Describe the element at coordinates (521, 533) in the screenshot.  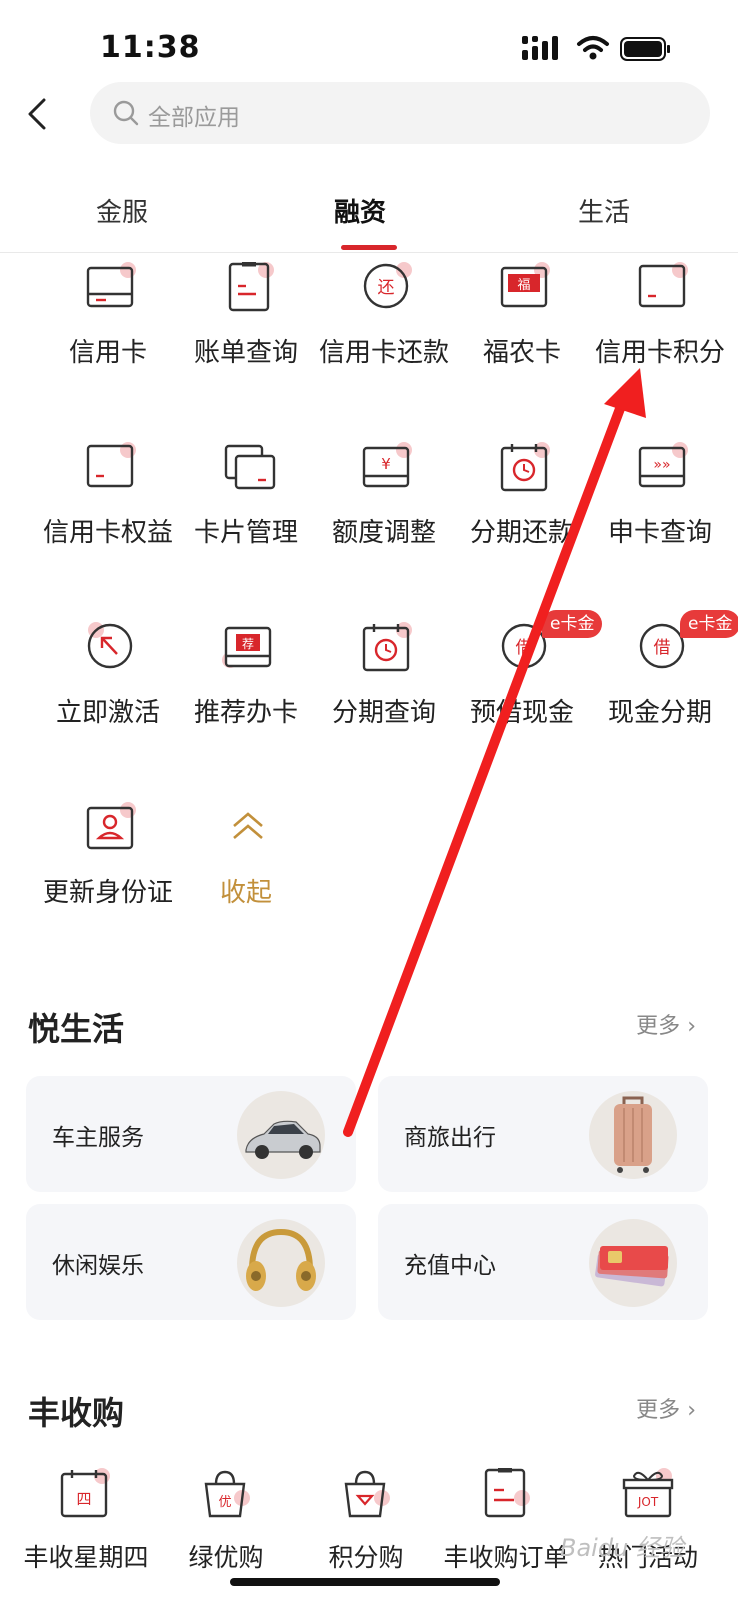
I see `app-label: 分期还款` at that location.